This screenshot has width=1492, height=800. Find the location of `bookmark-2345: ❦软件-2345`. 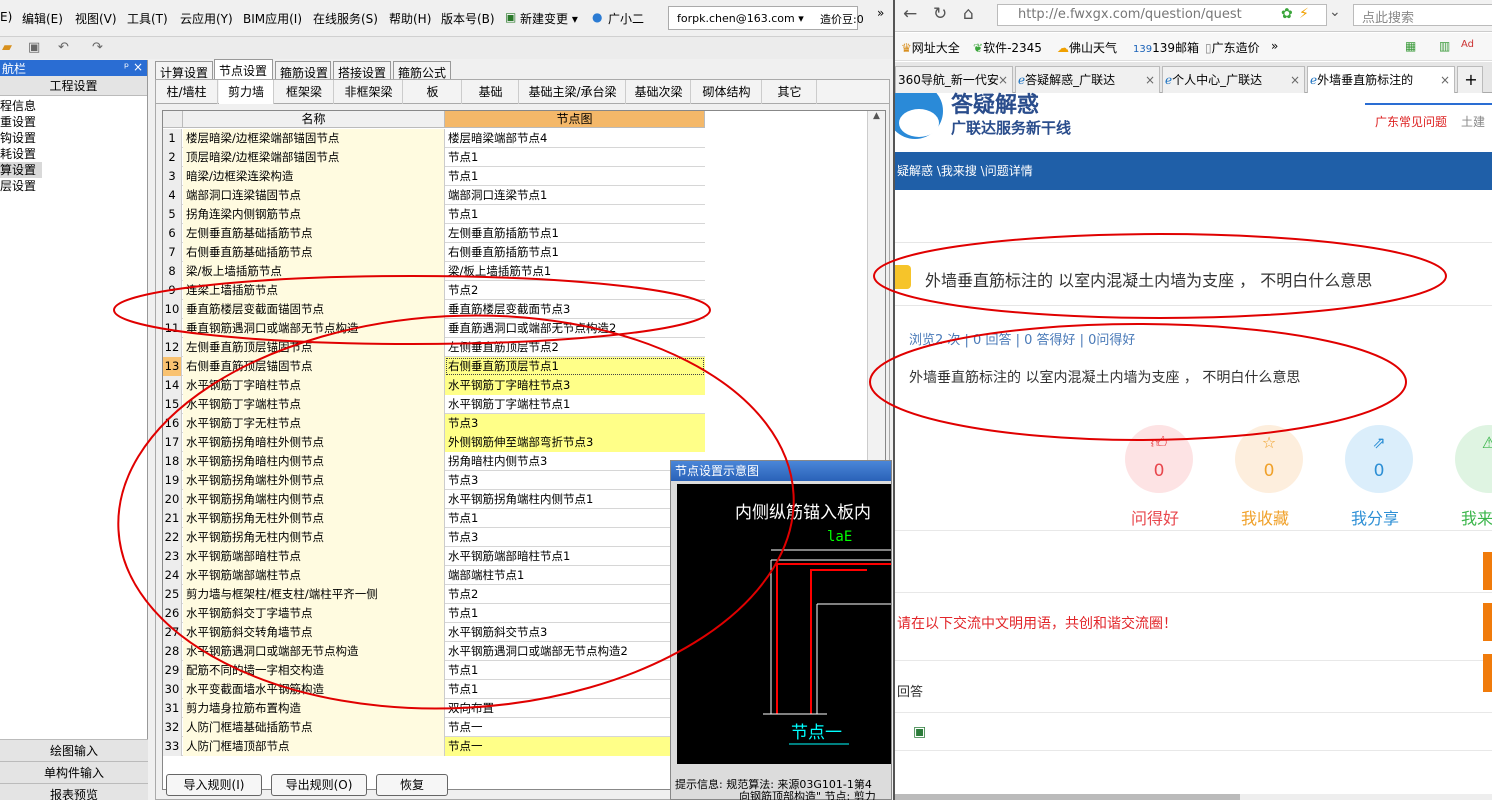

bookmark-2345: ❦软件-2345 is located at coordinates (1007, 47).